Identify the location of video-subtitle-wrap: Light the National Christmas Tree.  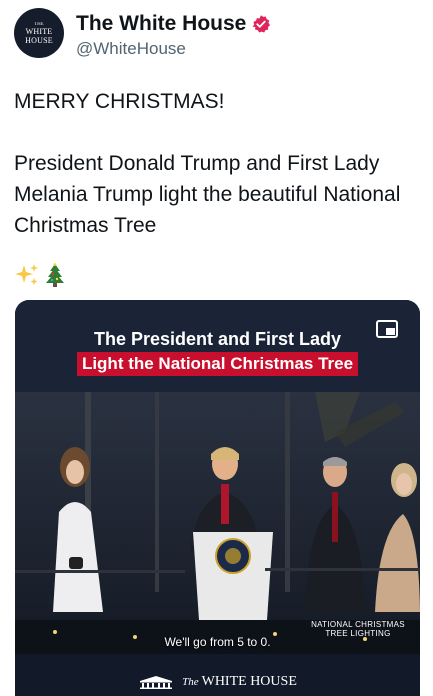
(217, 364).